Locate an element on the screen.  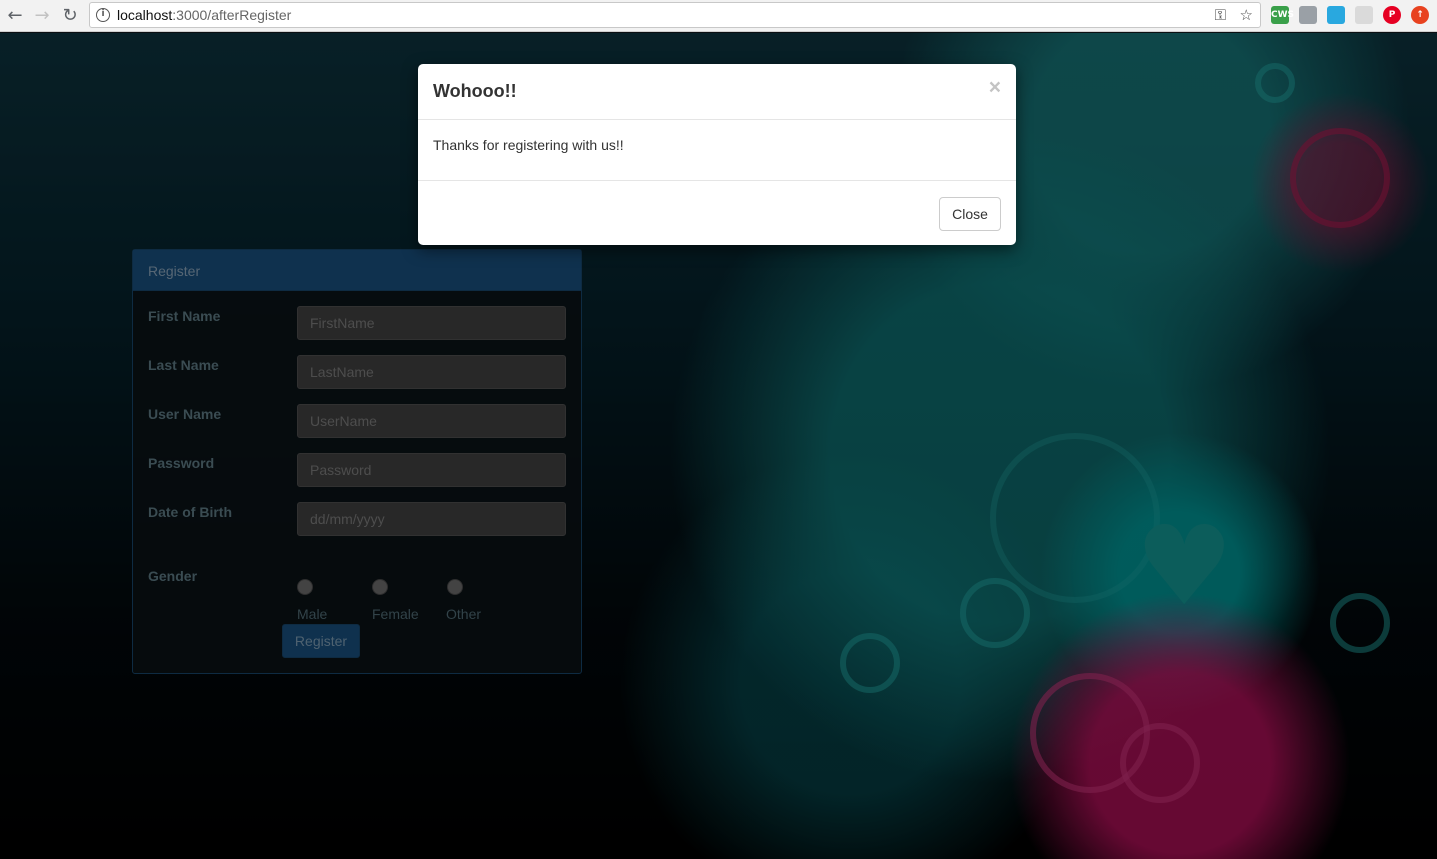
refresh-extension-icon is located at coordinates (1336, 15).